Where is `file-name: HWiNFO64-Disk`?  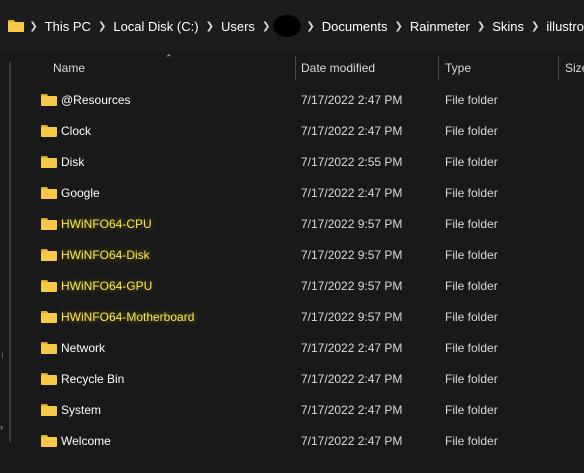
file-name: HWiNFO64-Disk is located at coordinates (105, 255).